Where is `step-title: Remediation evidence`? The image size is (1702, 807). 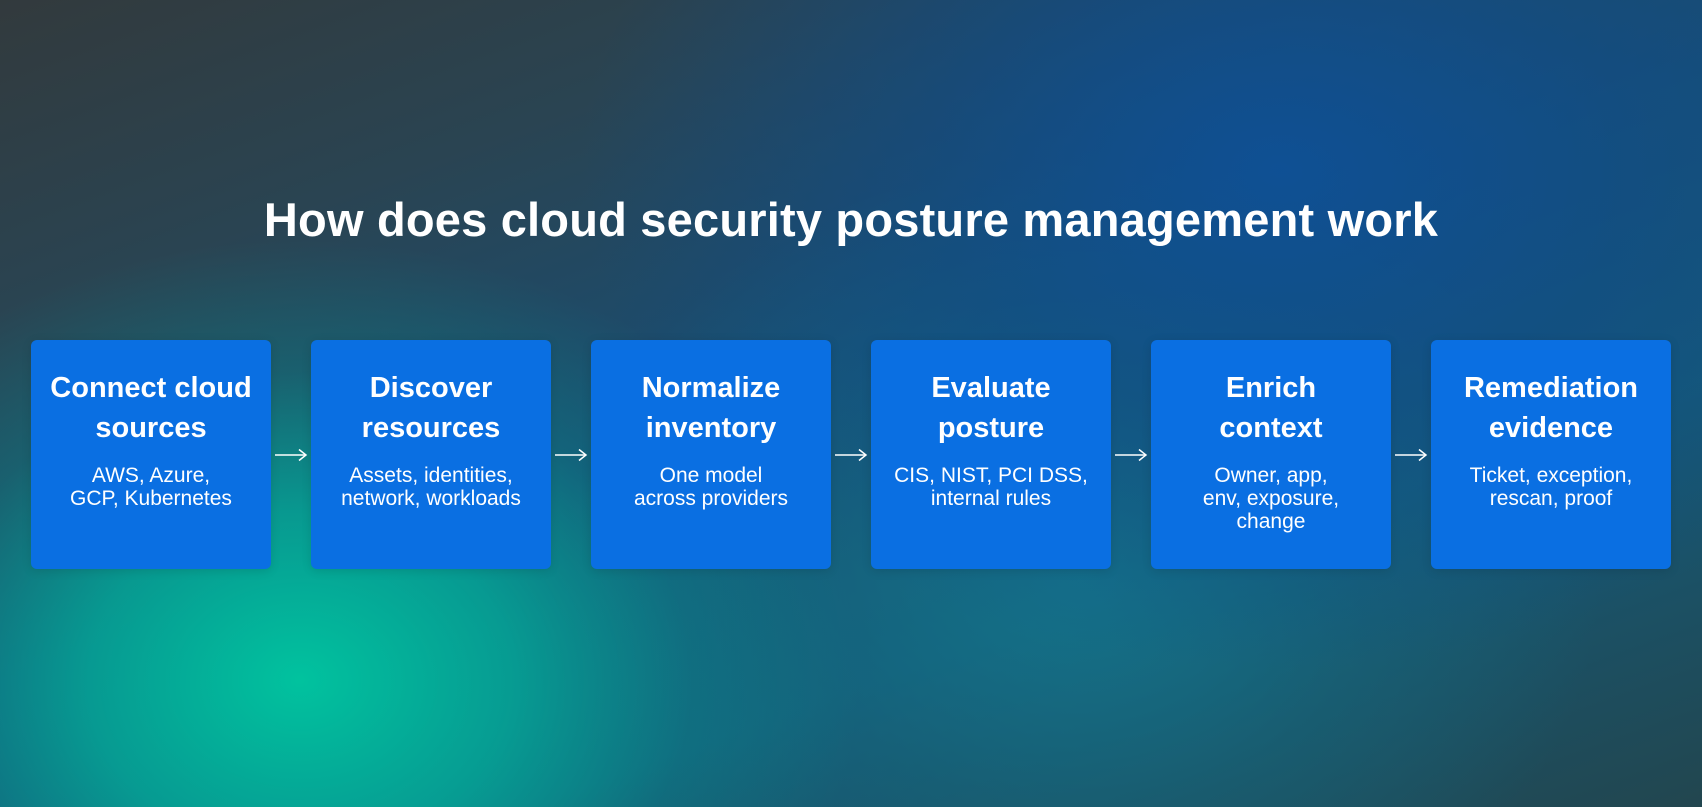 step-title: Remediation evidence is located at coordinates (1551, 408).